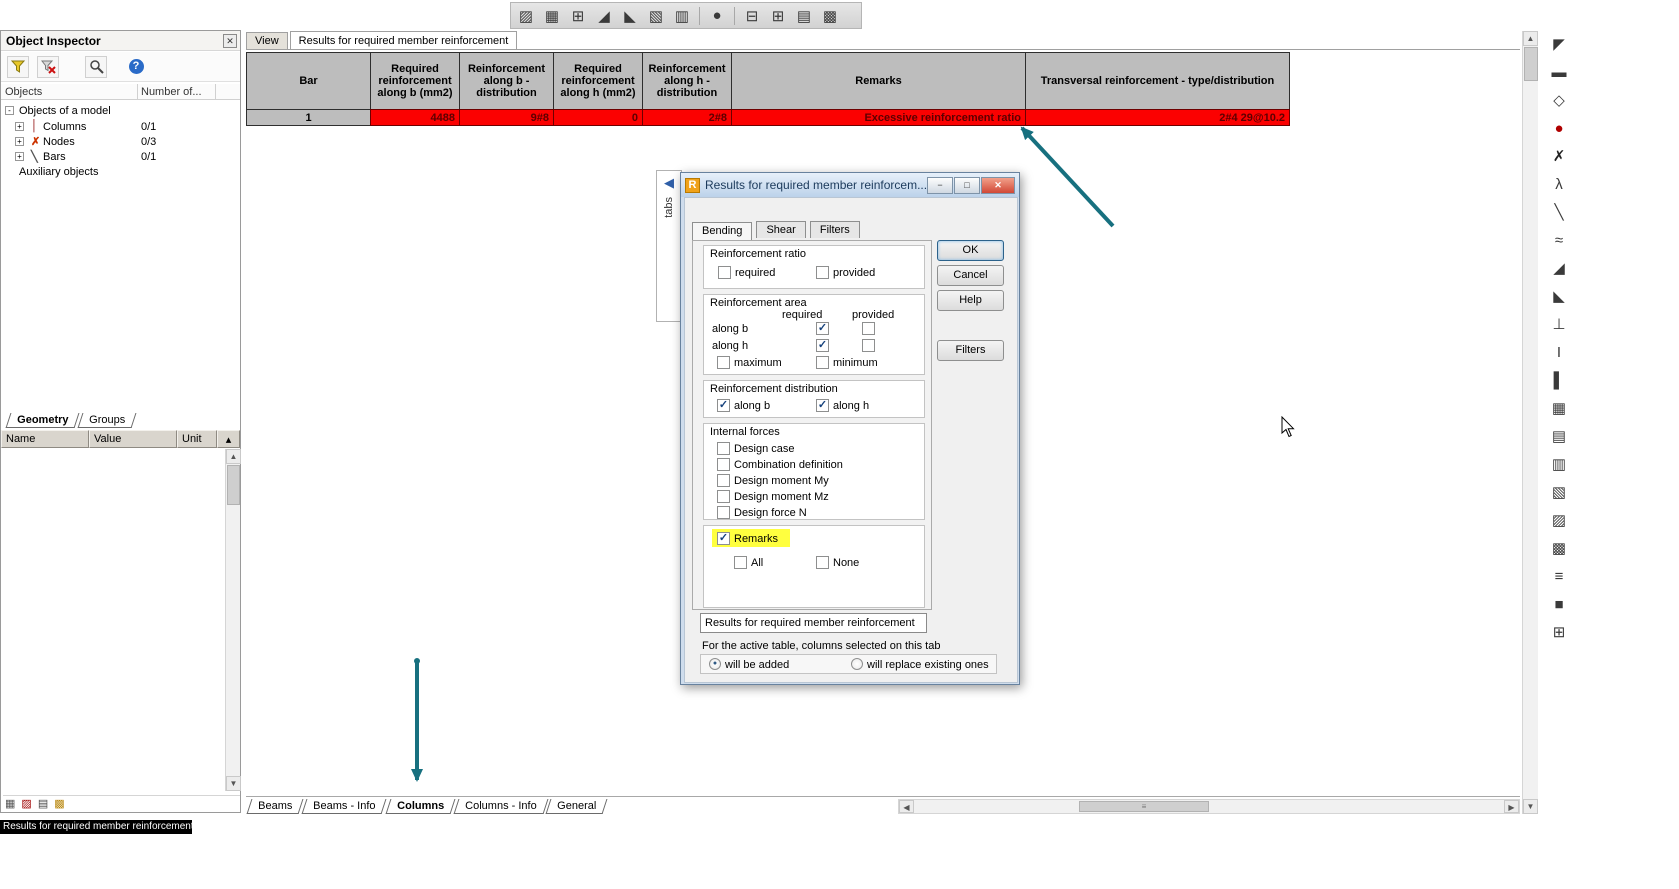  Describe the element at coordinates (1511, 806) in the screenshot. I see `scroll-right-icon: ▶` at that location.